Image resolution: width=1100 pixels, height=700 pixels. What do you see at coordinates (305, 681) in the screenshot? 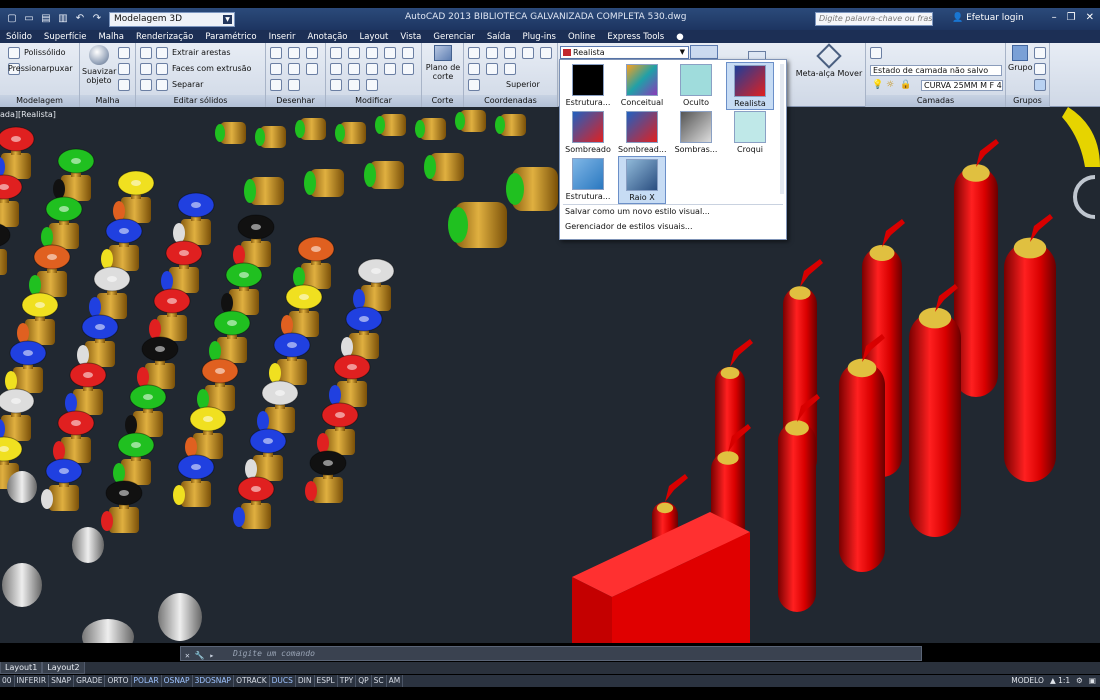
I see `status-toggle-din: DIN` at bounding box center [305, 681].